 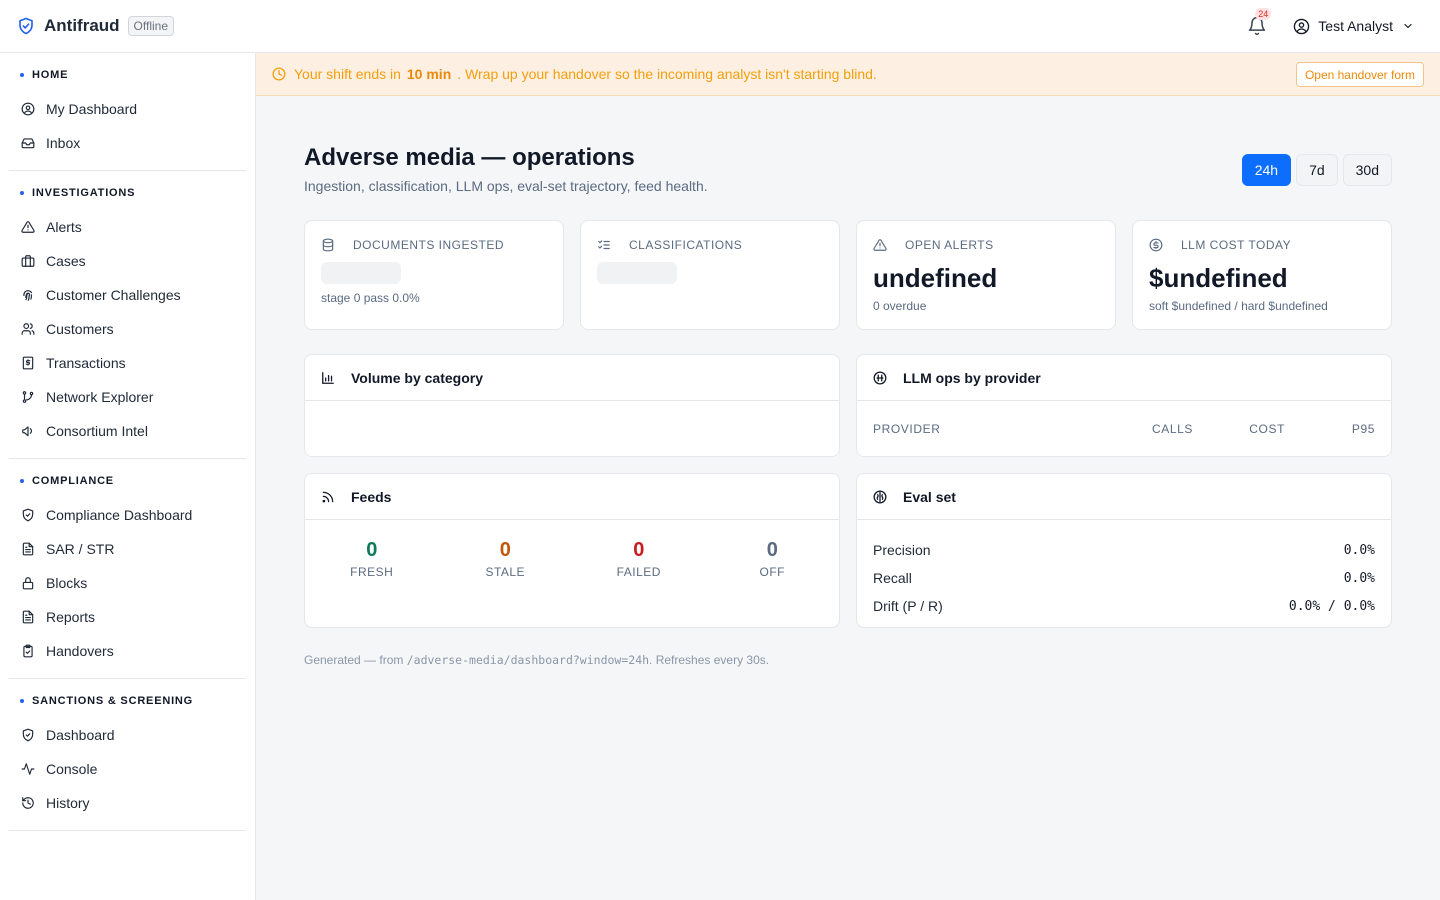 What do you see at coordinates (92, 109) in the screenshot?
I see `sidebar-item-label: My Dashboard` at bounding box center [92, 109].